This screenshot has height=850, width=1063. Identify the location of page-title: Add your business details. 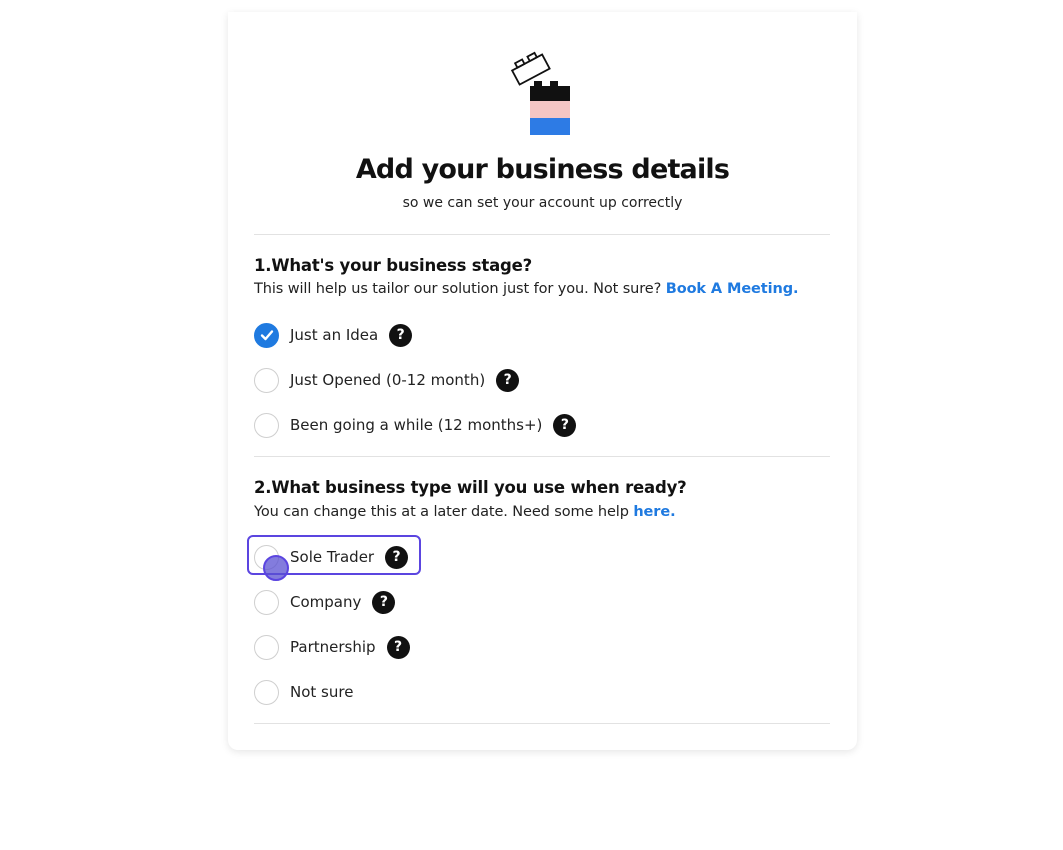
(542, 169).